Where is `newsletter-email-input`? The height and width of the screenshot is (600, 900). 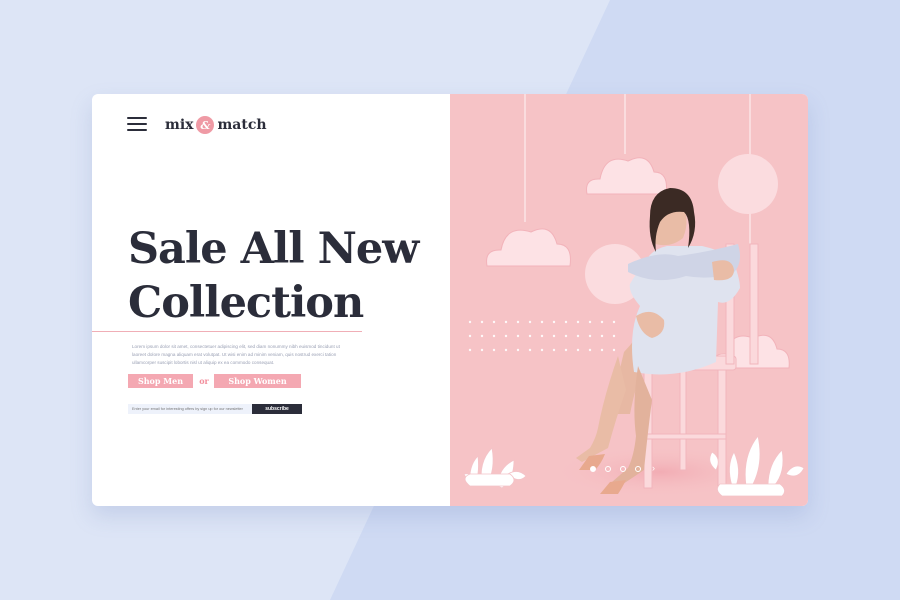 newsletter-email-input is located at coordinates (190, 409).